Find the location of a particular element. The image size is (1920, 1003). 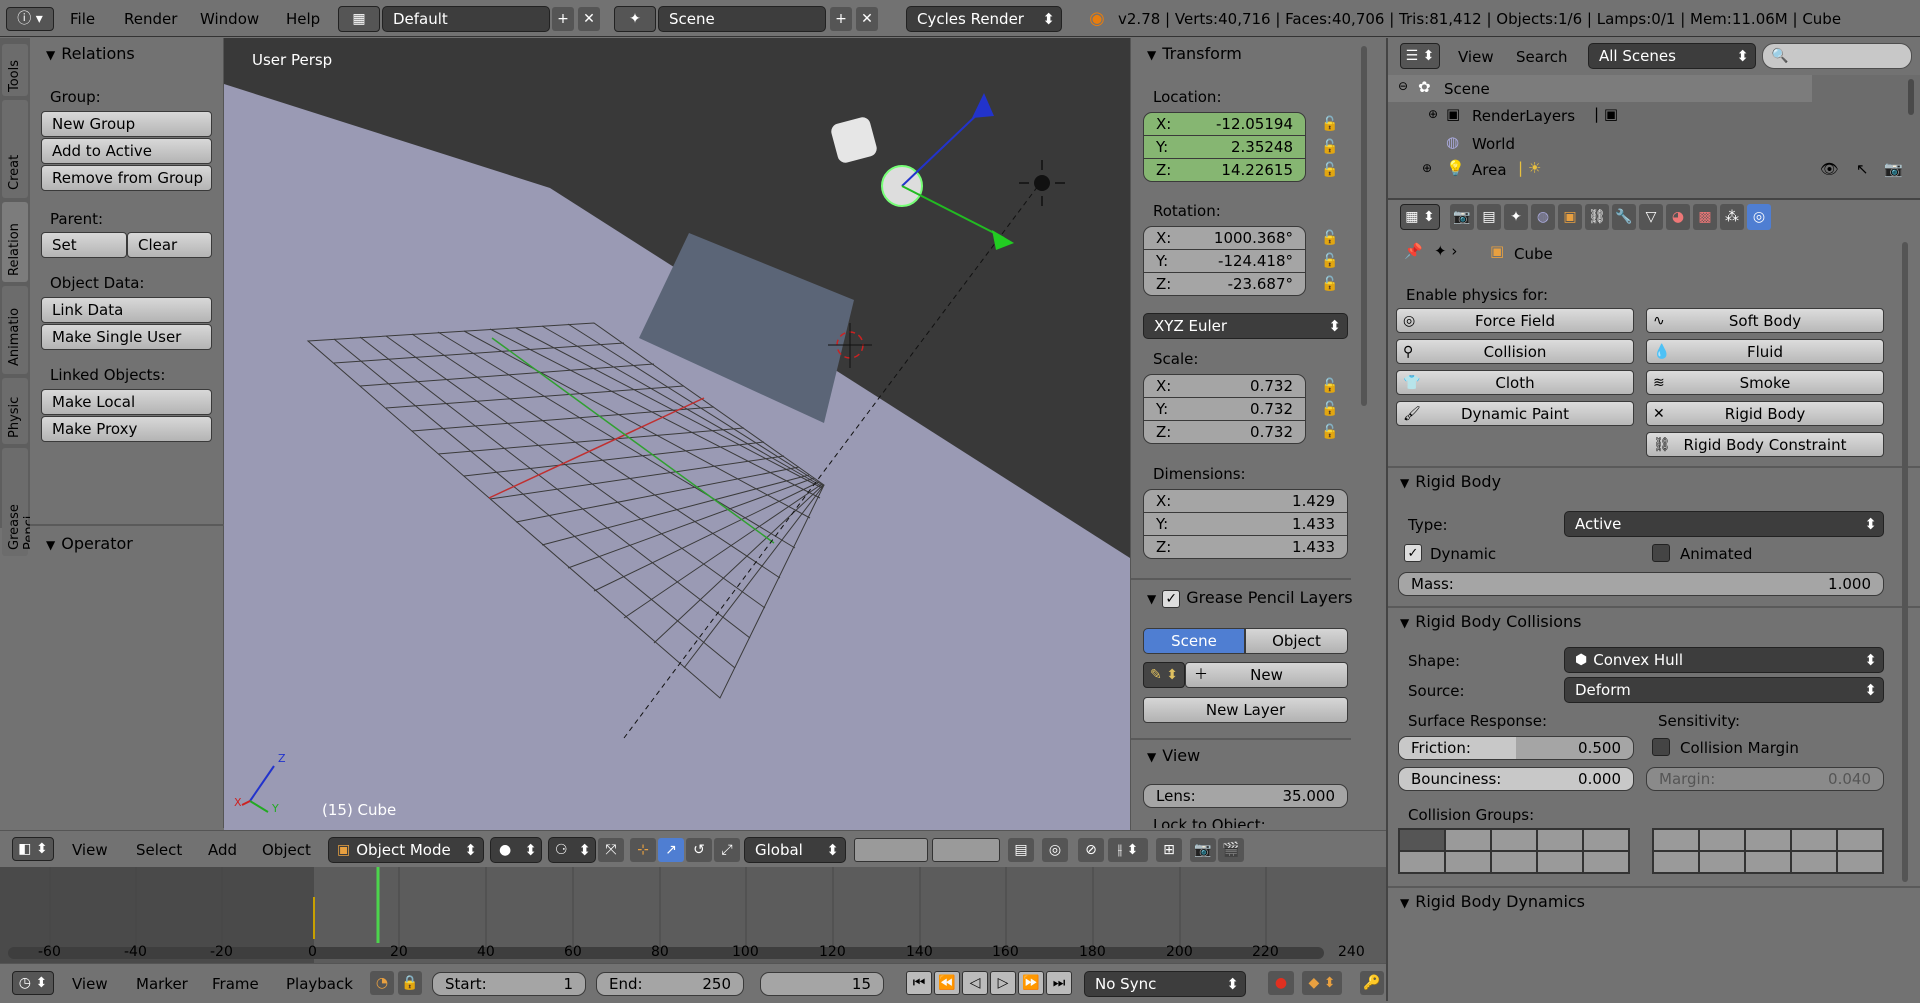

collision-margin-checkbox is located at coordinates (1661, 747).